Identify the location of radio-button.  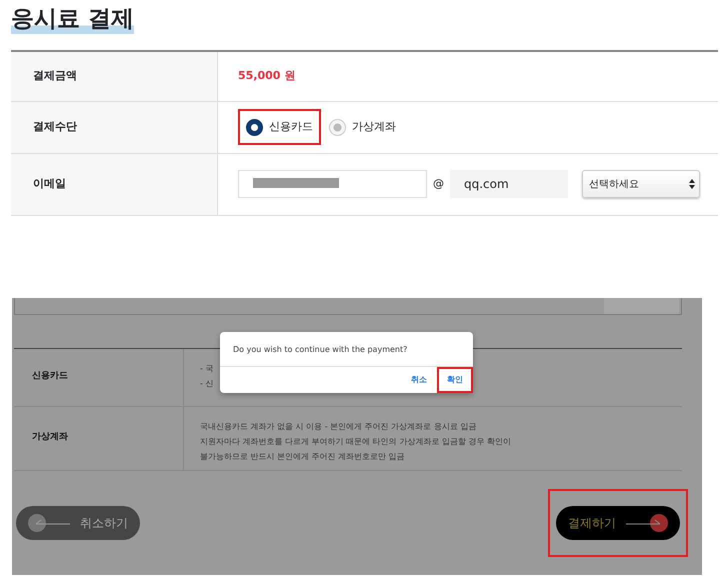
(254, 127).